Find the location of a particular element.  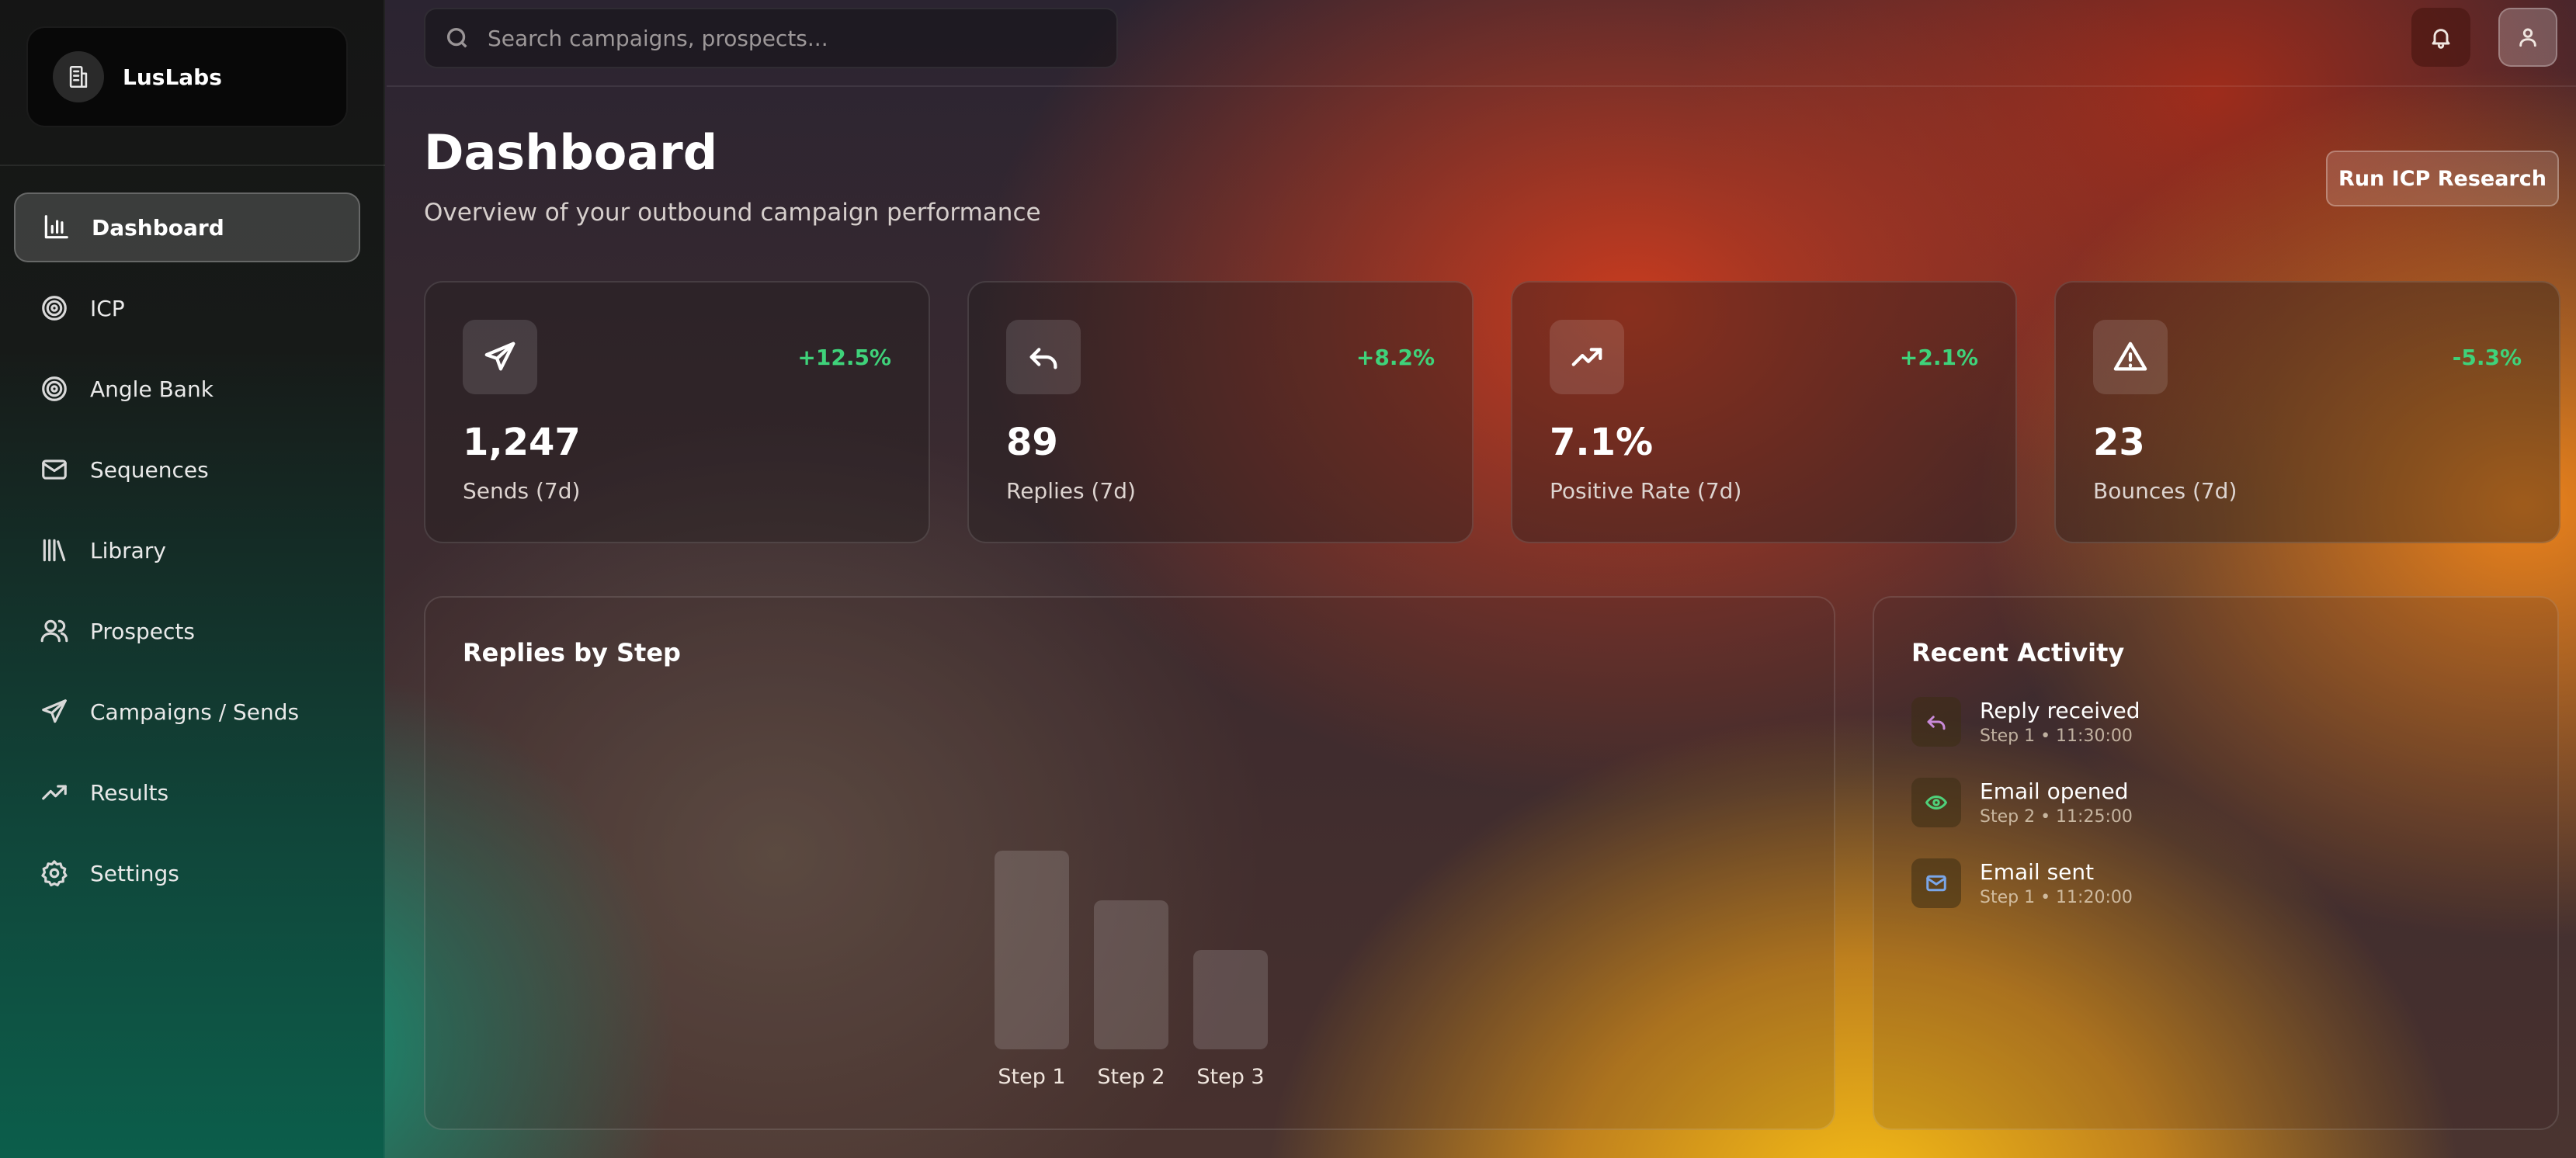

alert-triangle-icon is located at coordinates (2130, 357).